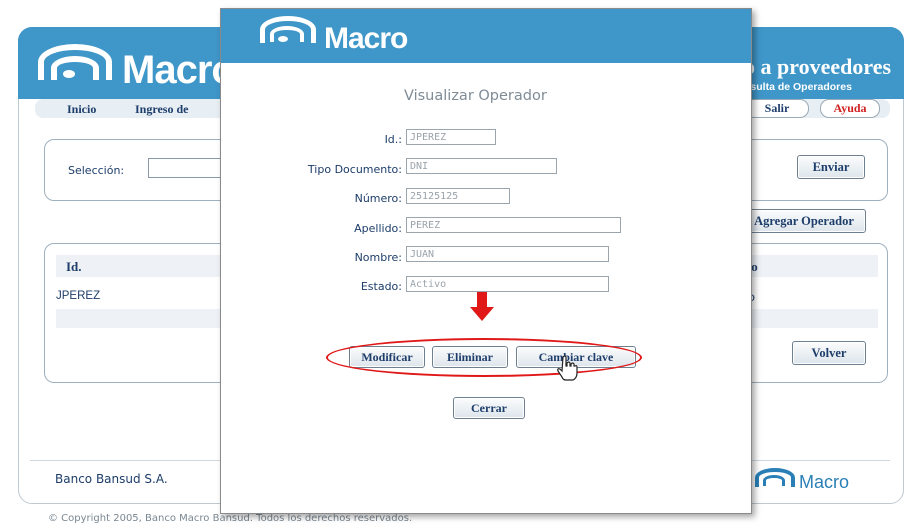 This screenshot has width=917, height=529. I want to click on background-header-subtitle: nsulta de Operadores, so click(798, 87).